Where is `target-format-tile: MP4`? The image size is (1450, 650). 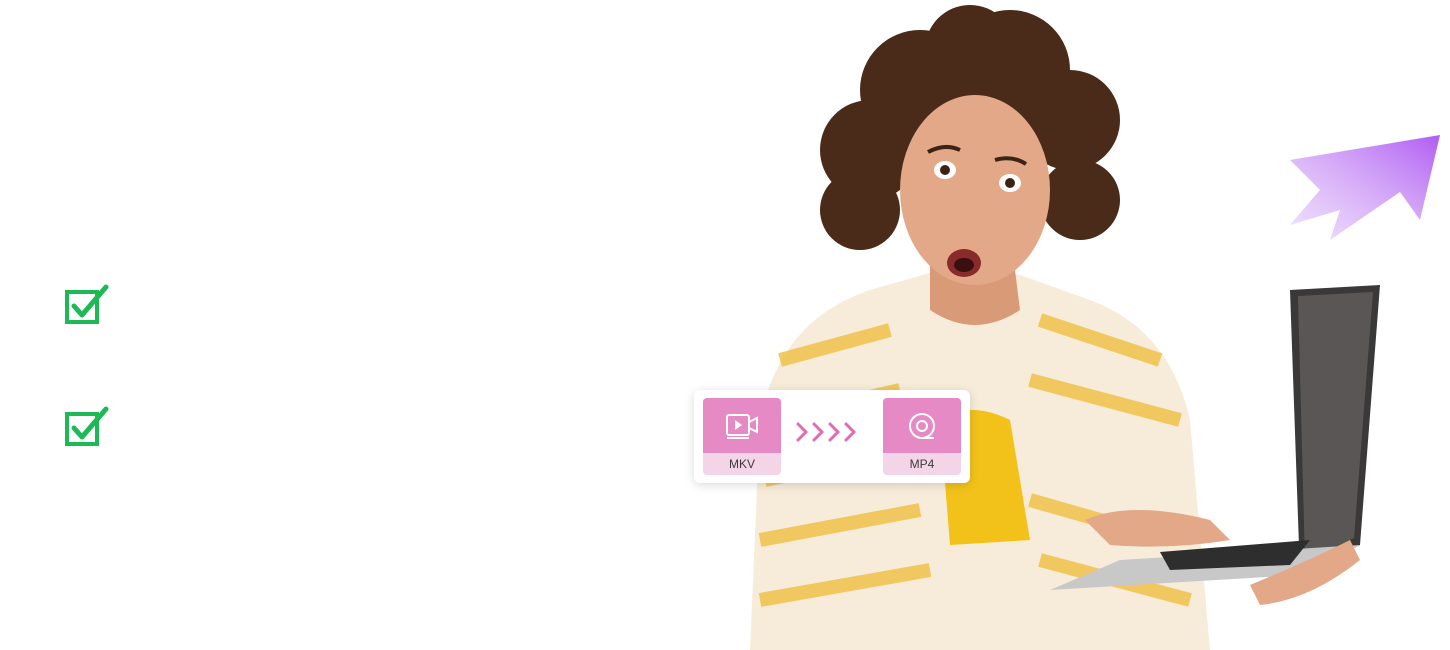
target-format-tile: MP4 is located at coordinates (922, 436).